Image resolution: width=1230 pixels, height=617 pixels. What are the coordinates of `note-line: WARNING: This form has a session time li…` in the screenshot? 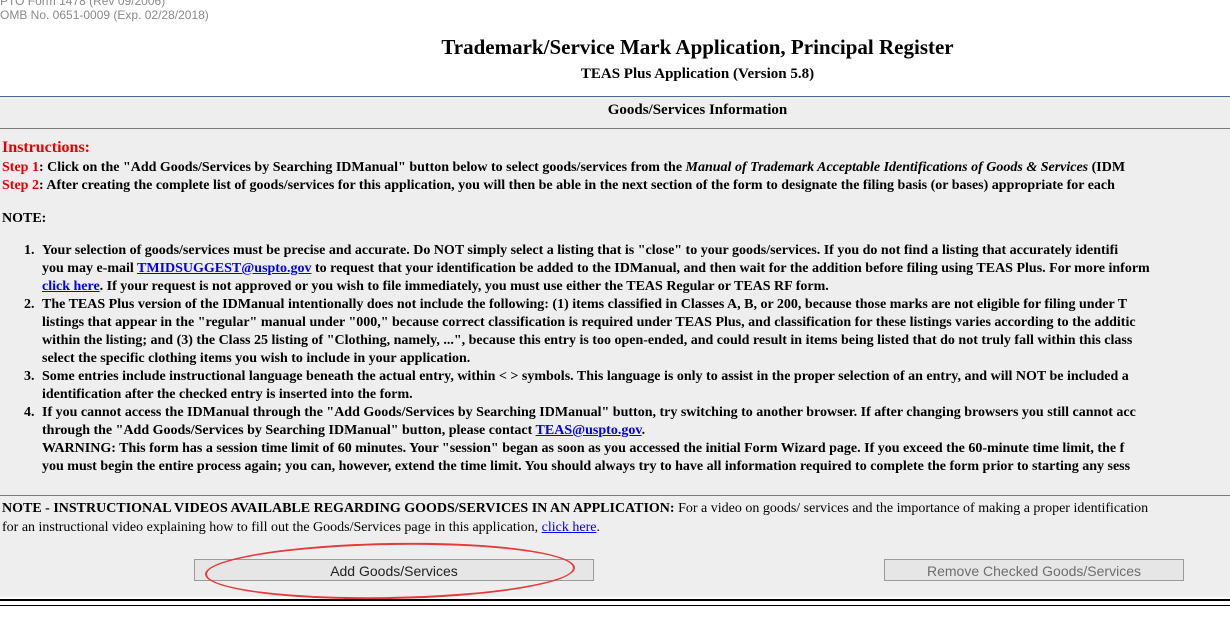 It's located at (583, 448).